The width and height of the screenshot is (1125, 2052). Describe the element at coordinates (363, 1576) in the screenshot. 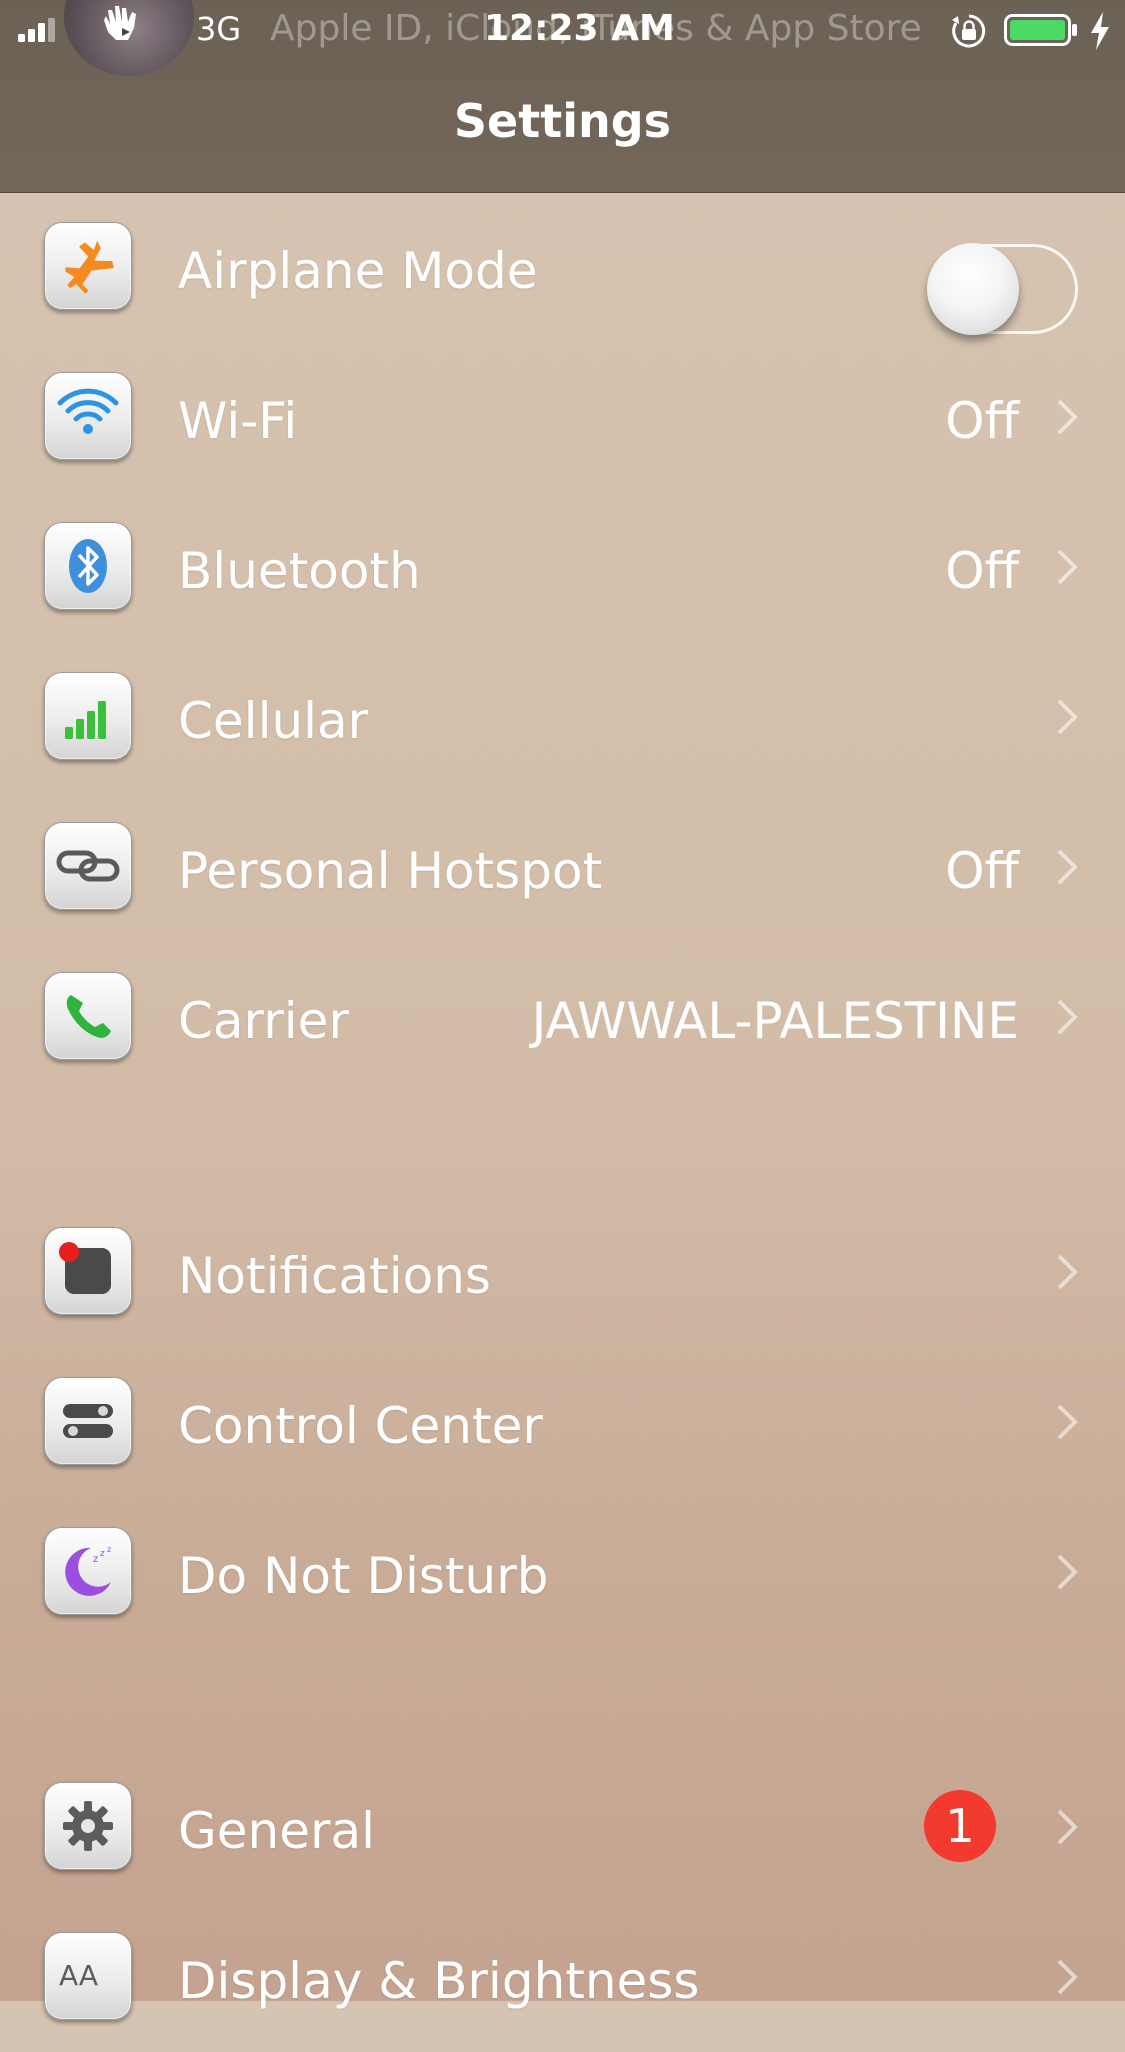

I see `row-label: Do Not Disturb` at that location.